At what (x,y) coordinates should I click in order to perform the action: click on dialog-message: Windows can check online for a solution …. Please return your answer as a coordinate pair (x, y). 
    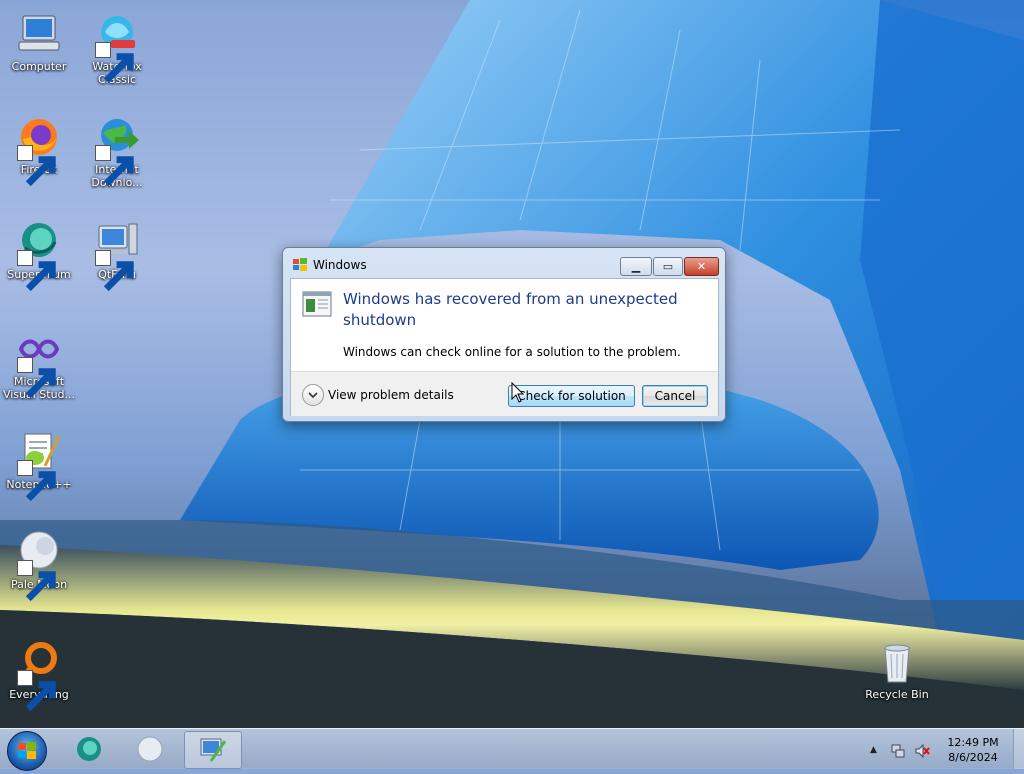
    Looking at the image, I should click on (512, 352).